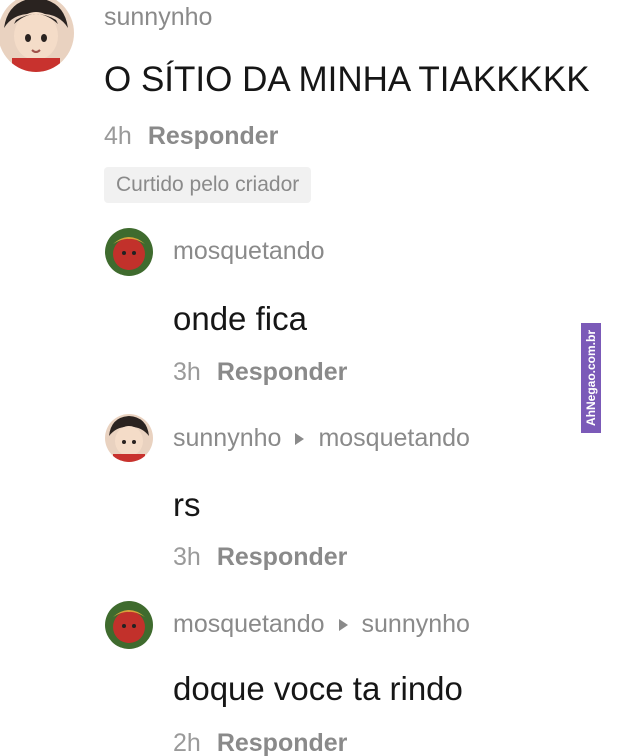 This screenshot has width=620, height=756. I want to click on watermark-text: AhNegao.com.br, so click(591, 378).